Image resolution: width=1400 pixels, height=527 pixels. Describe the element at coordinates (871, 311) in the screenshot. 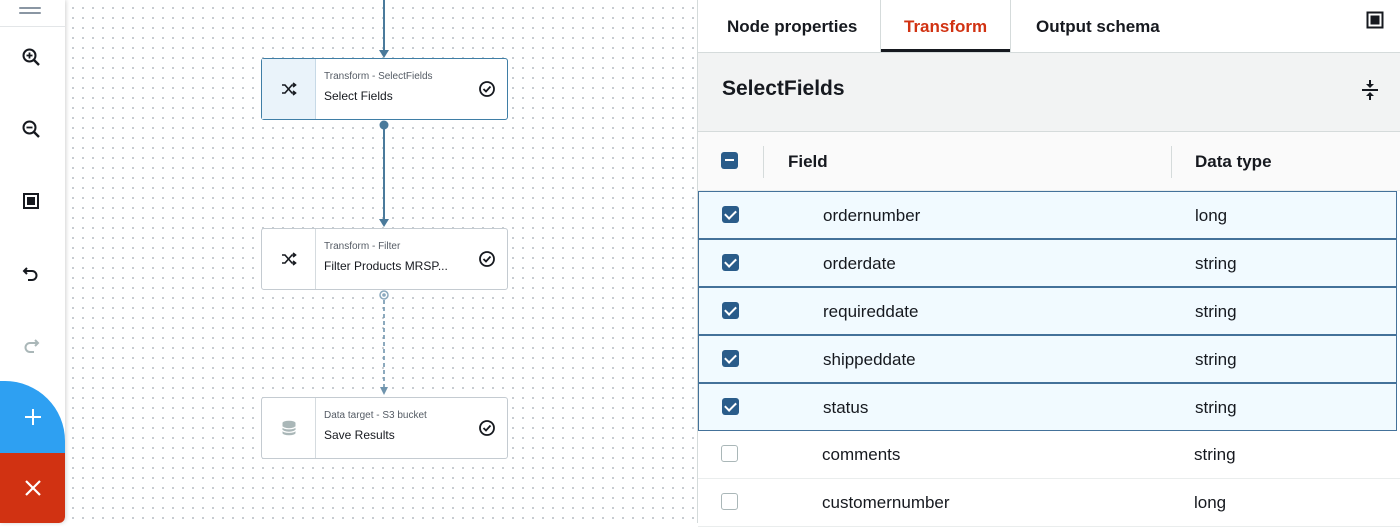

I see `field-name: requireddate` at that location.